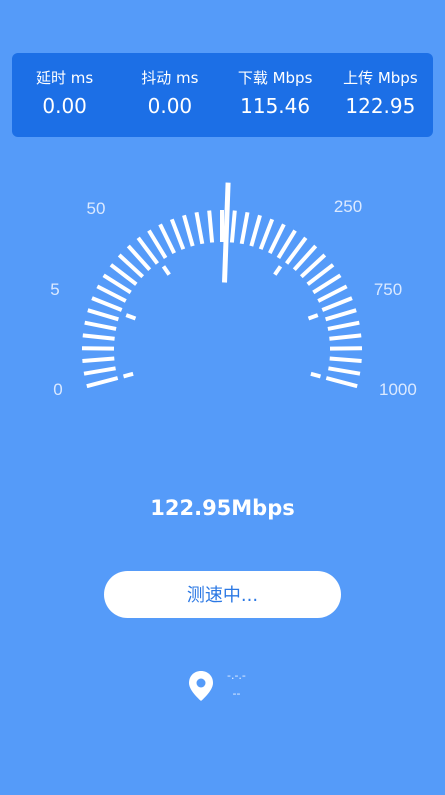 This screenshot has width=445, height=795. What do you see at coordinates (96, 208) in the screenshot?
I see `gauge-label-50: 50` at bounding box center [96, 208].